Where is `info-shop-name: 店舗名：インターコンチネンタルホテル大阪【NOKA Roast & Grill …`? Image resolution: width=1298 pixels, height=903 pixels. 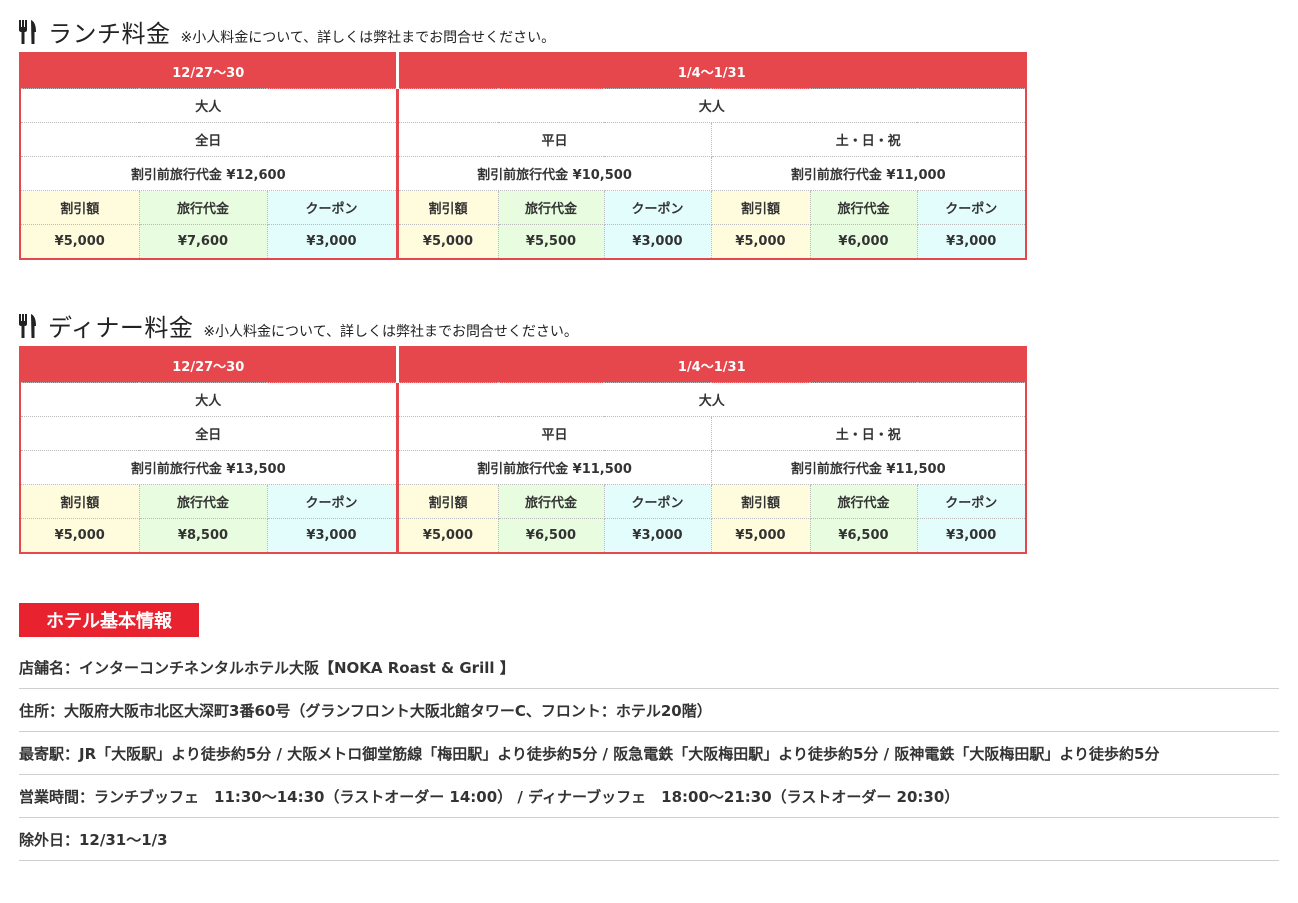
info-shop-name: 店舗名：インターコンチネンタルホテル大阪【NOKA Roast & Grill … is located at coordinates (649, 667).